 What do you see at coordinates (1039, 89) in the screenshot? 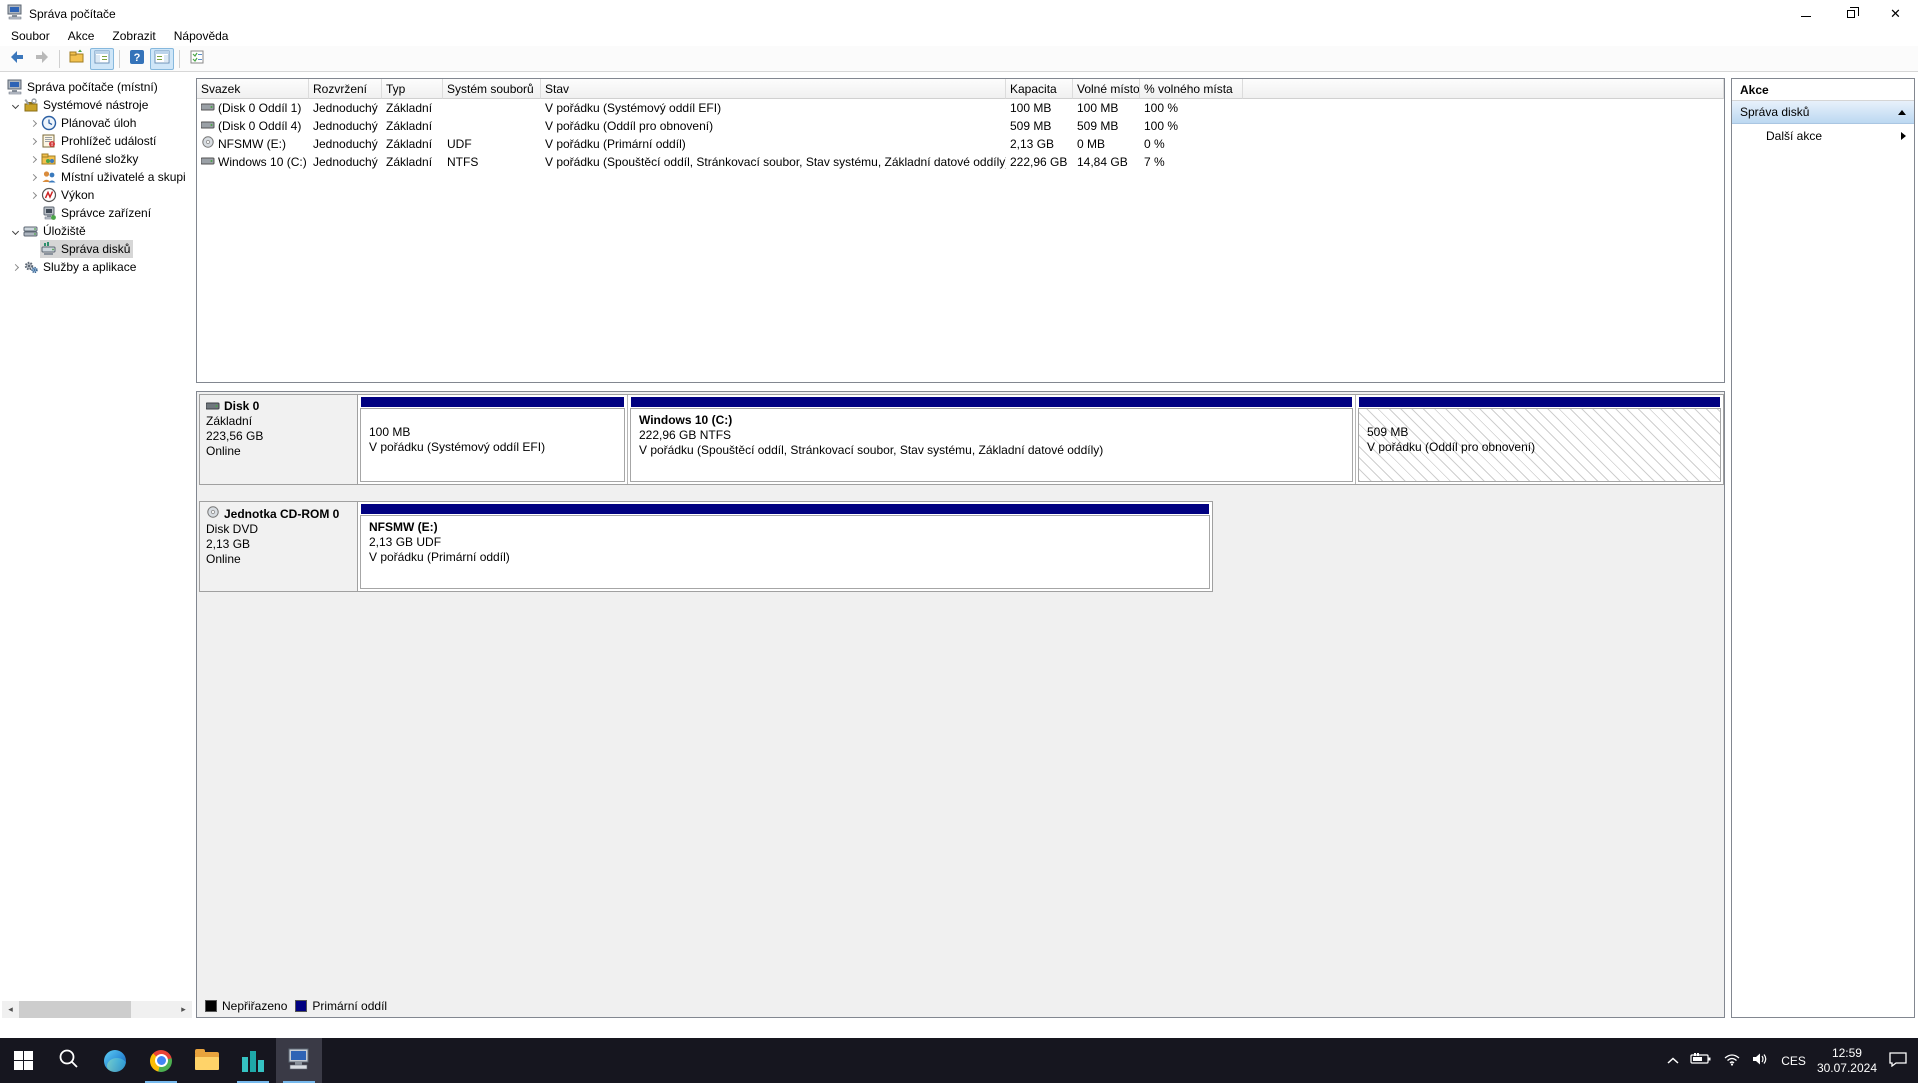
I see `column-header-kapacita: Kapacita` at bounding box center [1039, 89].